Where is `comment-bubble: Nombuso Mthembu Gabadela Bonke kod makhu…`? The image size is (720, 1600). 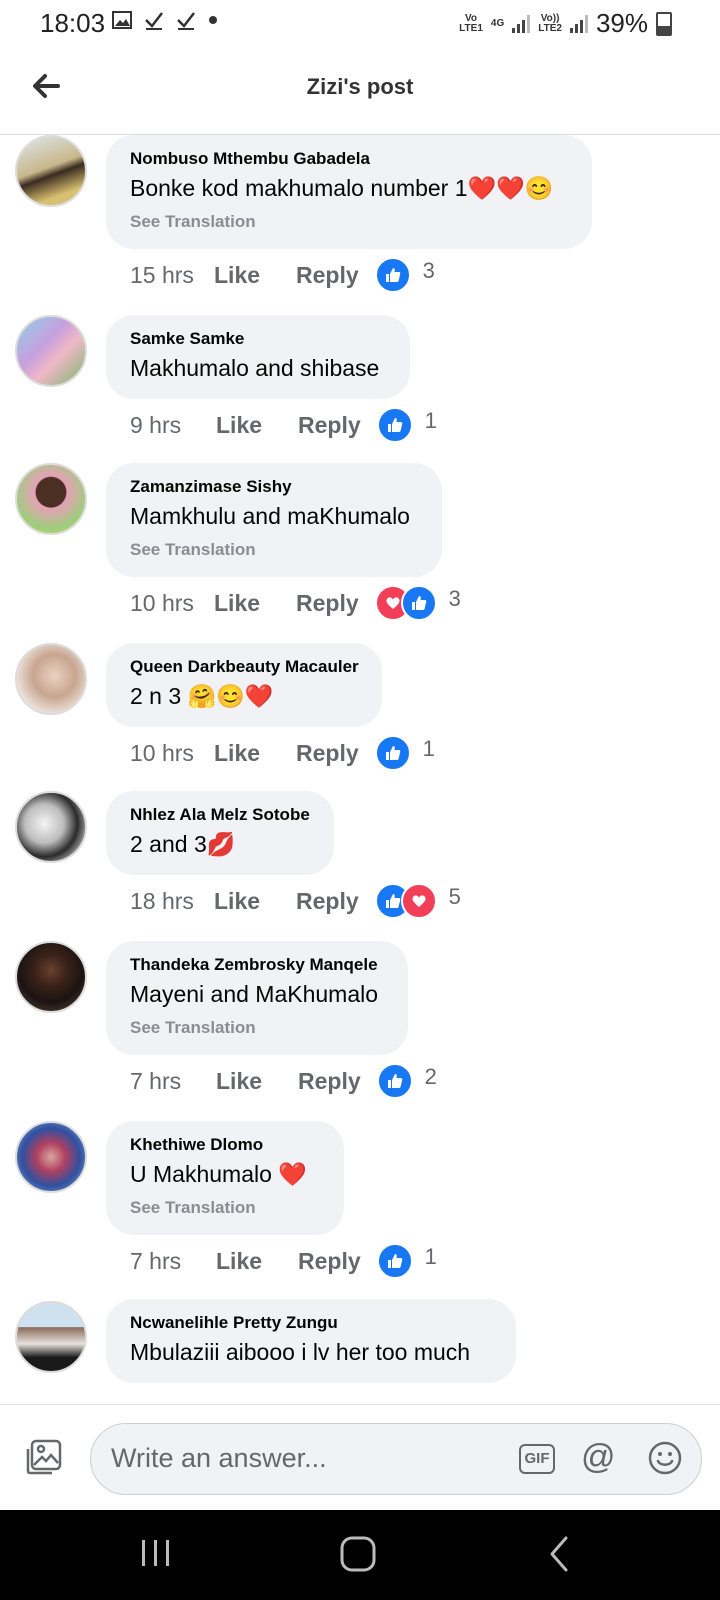
comment-bubble: Nombuso Mthembu Gabadela Bonke kod makhu… is located at coordinates (349, 192).